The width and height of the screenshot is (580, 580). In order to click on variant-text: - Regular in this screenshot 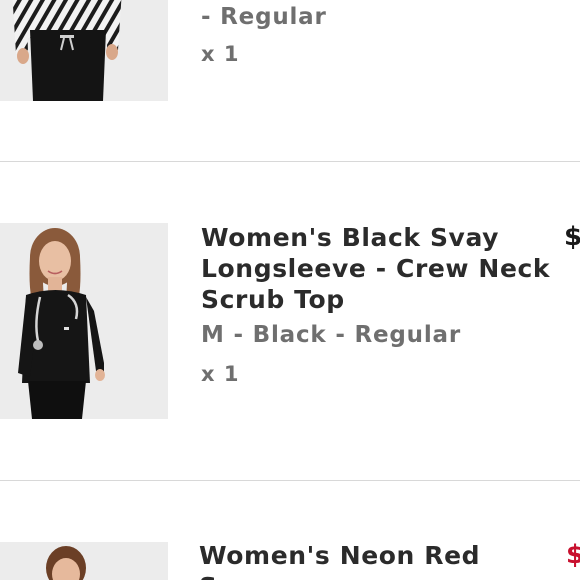, I will do `click(264, 17)`.